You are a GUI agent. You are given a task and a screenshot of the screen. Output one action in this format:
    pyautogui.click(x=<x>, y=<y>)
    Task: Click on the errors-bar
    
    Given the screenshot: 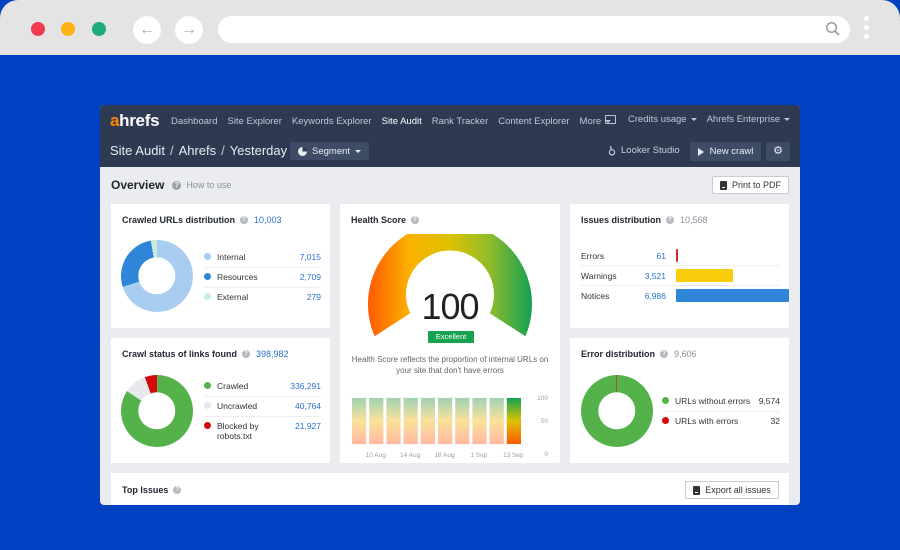 What is the action you would take?
    pyautogui.click(x=677, y=255)
    